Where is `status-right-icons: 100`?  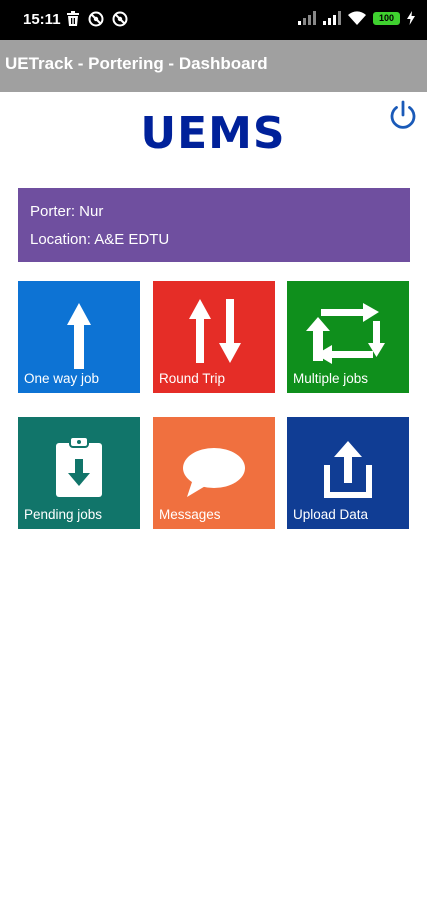
status-right-icons: 100 is located at coordinates (356, 18).